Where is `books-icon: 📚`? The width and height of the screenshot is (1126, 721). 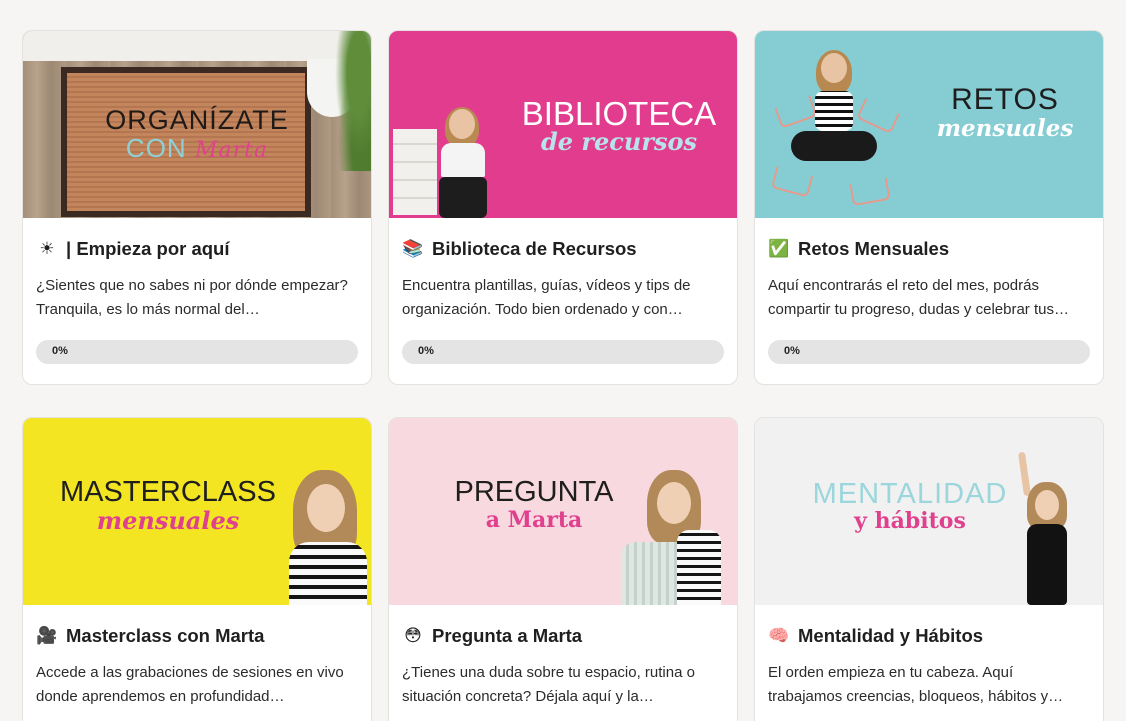 books-icon: 📚 is located at coordinates (413, 249).